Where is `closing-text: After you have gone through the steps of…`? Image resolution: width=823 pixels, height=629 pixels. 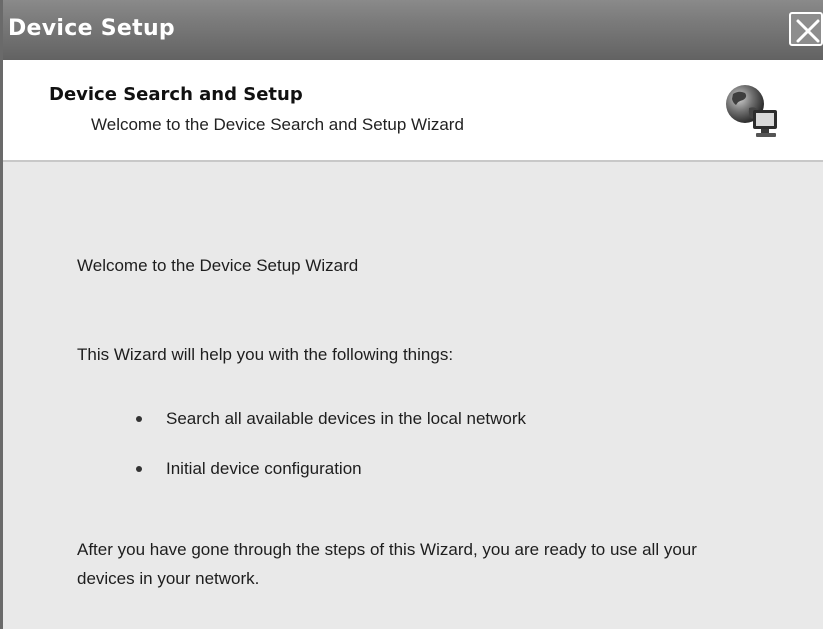
closing-text: After you have gone through the steps of… is located at coordinates (387, 564).